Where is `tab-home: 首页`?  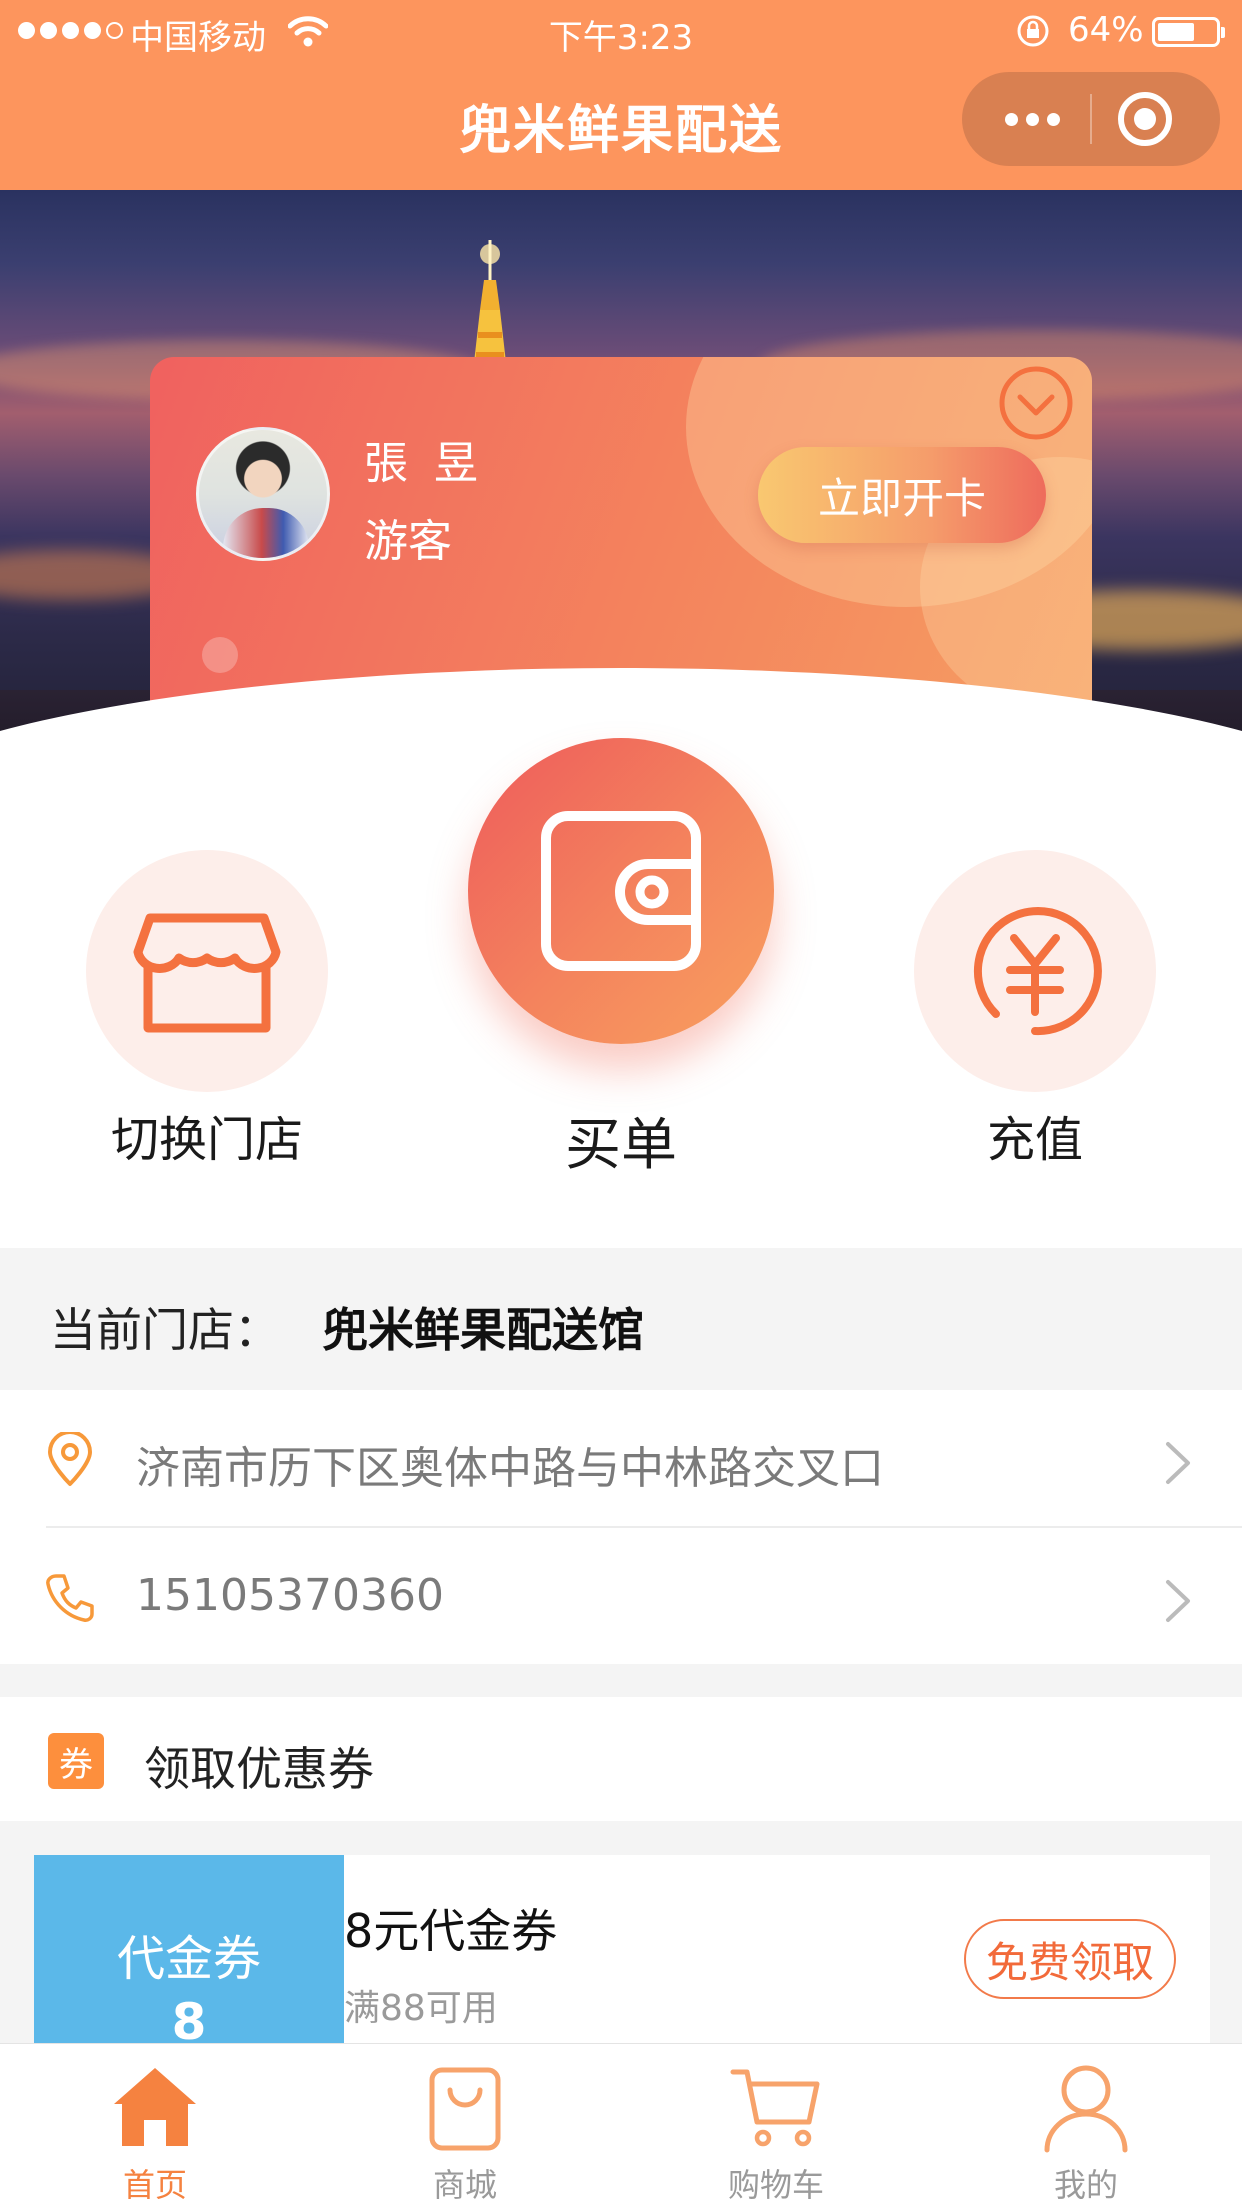
tab-home: 首页 is located at coordinates (155, 2126).